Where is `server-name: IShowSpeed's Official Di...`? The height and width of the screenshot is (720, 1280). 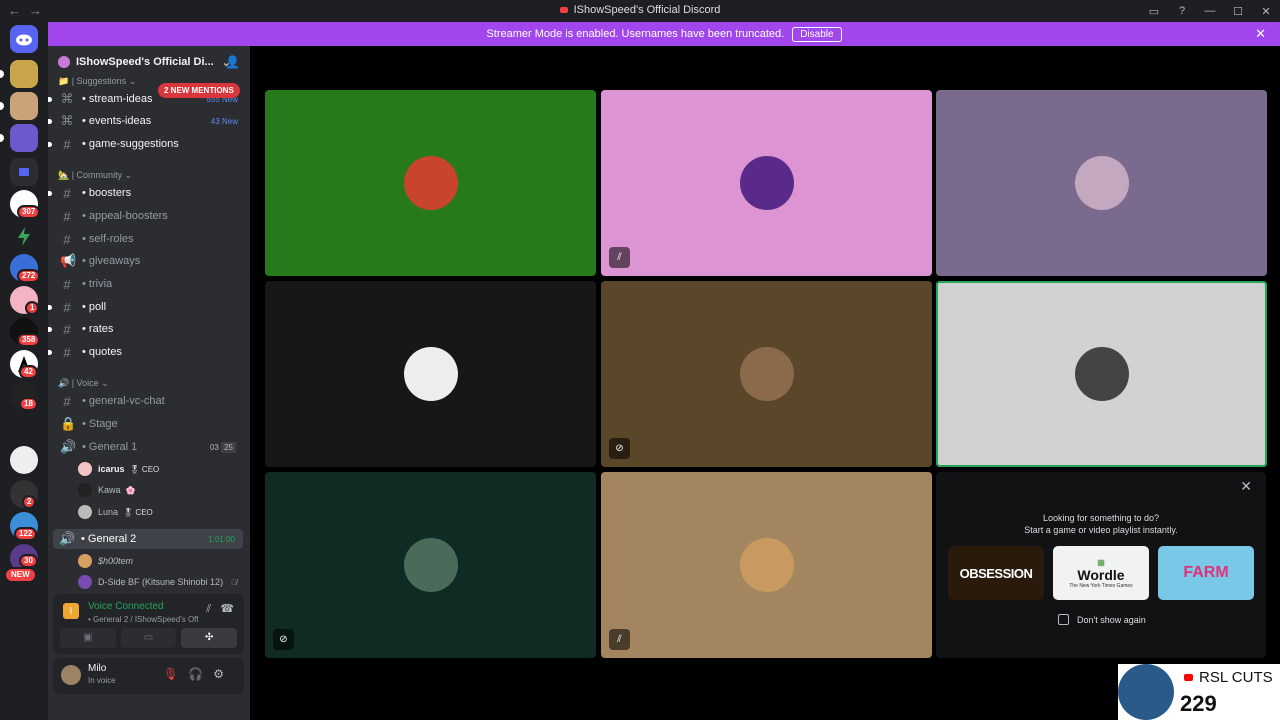
server-name: IShowSpeed's Official Di... is located at coordinates (145, 62).